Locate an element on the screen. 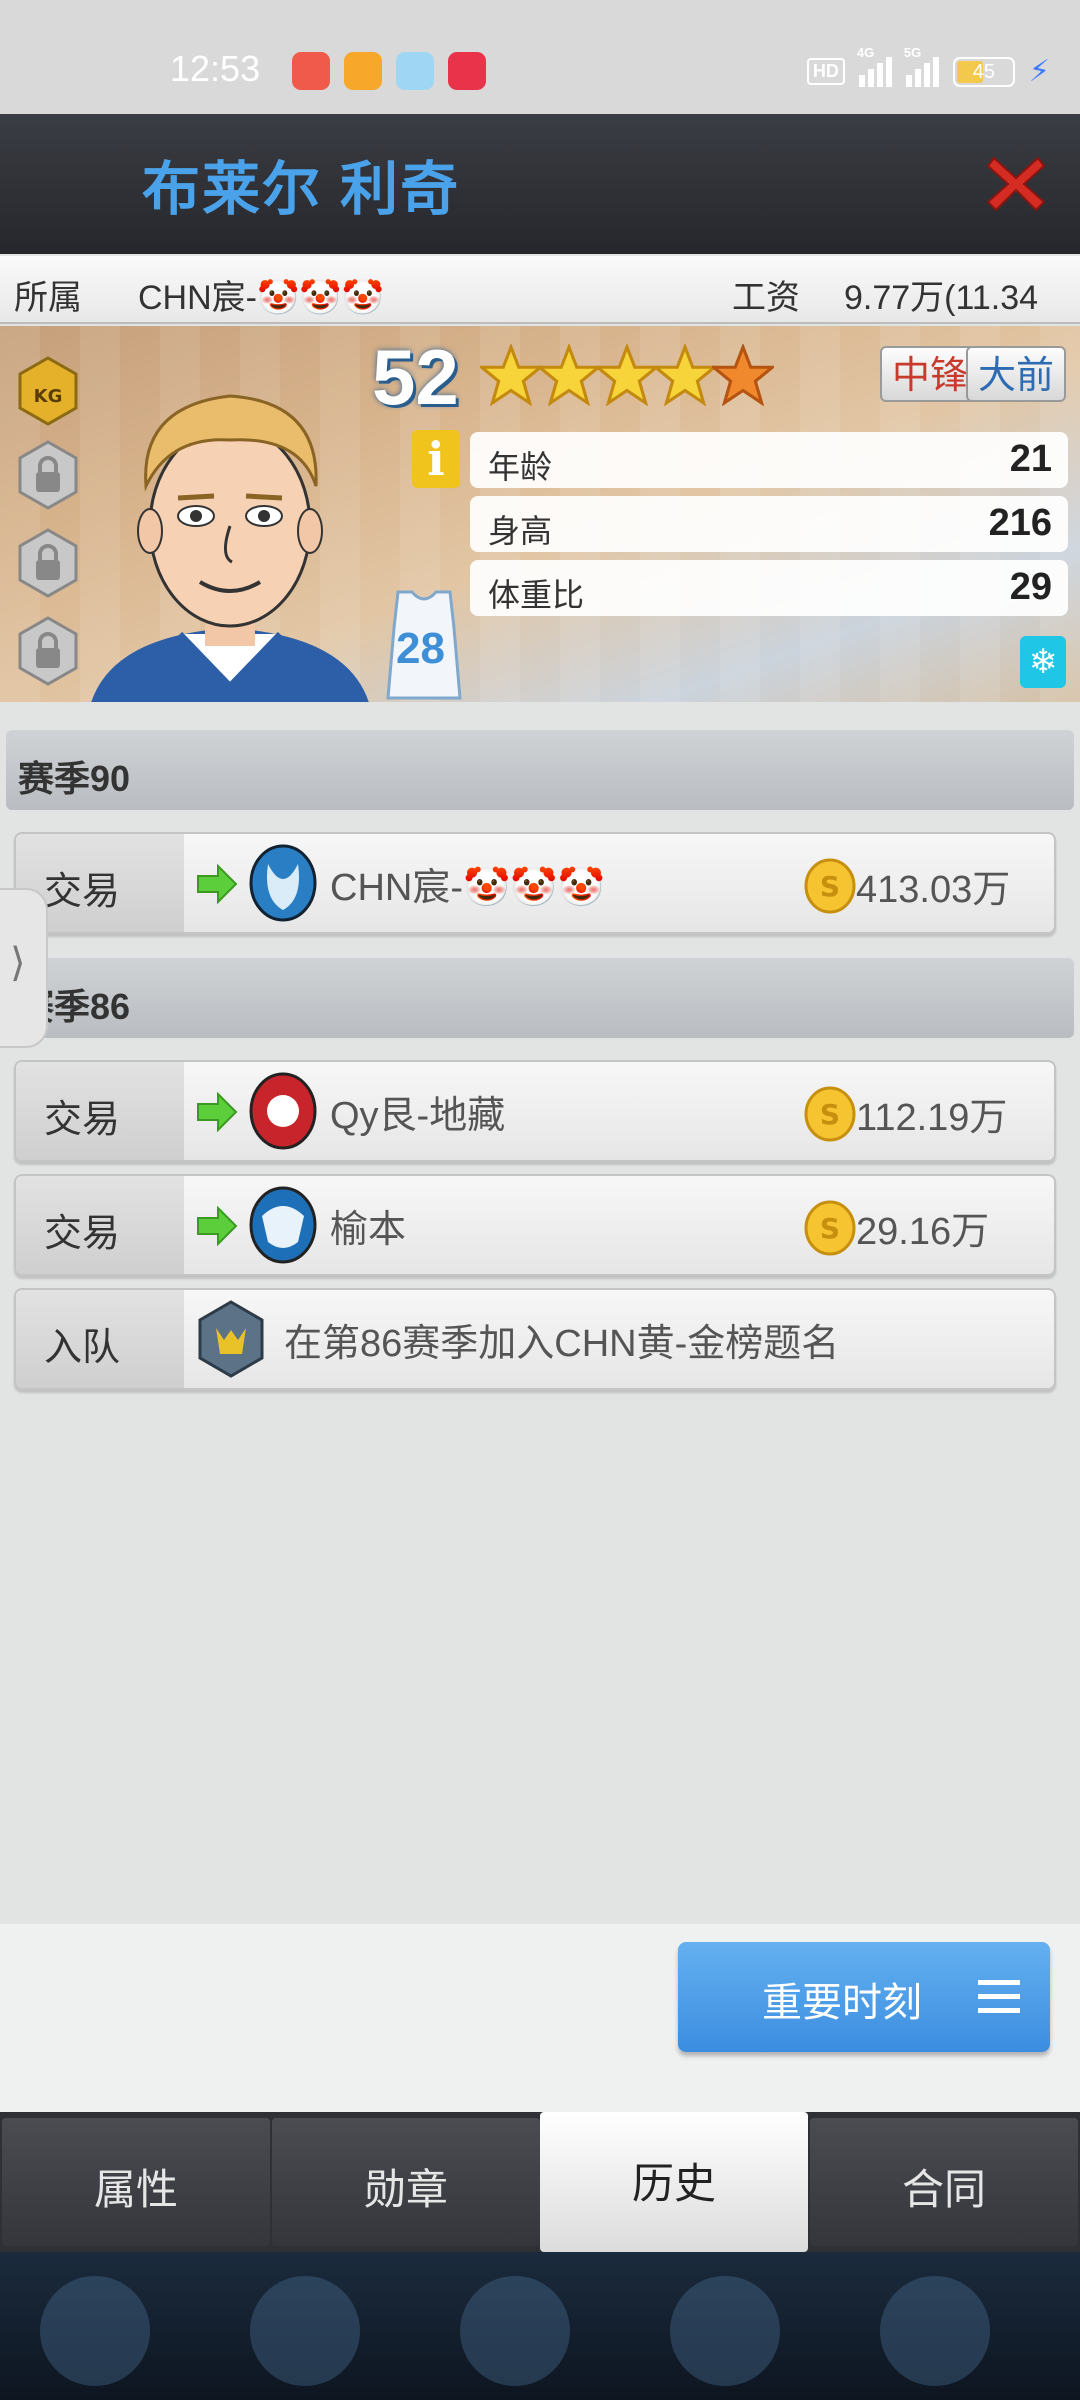 This screenshot has width=1080, height=2400. tab-history: 历史 is located at coordinates (674, 2182).